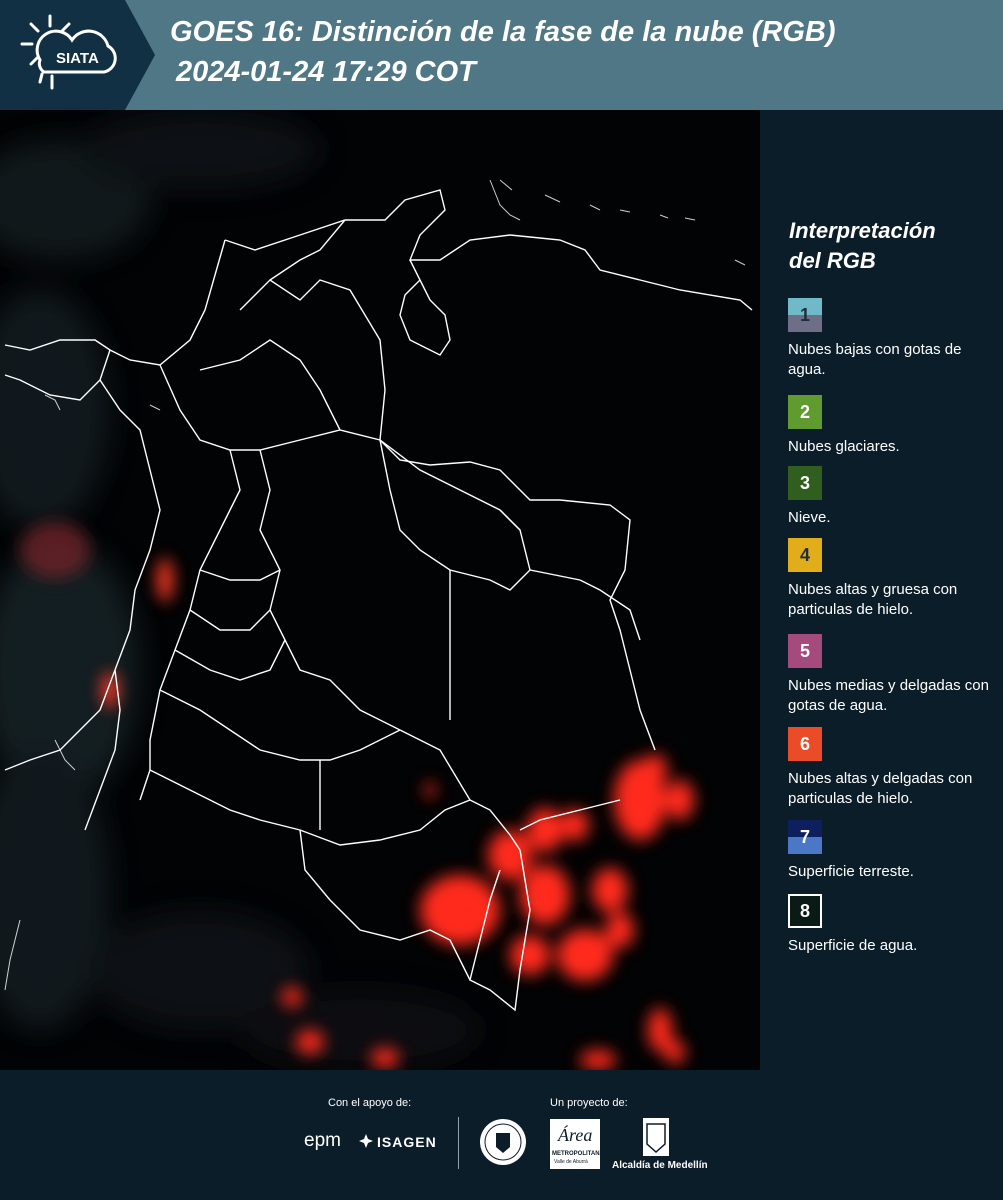 This screenshot has width=1003, height=1200. I want to click on legend-number: 4, so click(804, 554).